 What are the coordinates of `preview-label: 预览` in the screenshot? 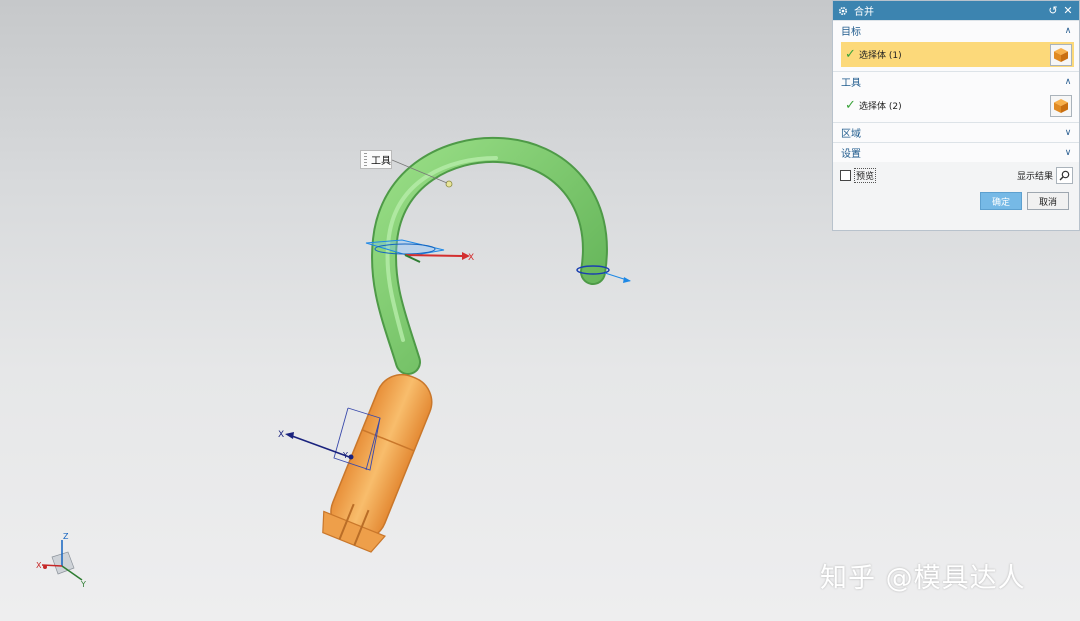 It's located at (865, 175).